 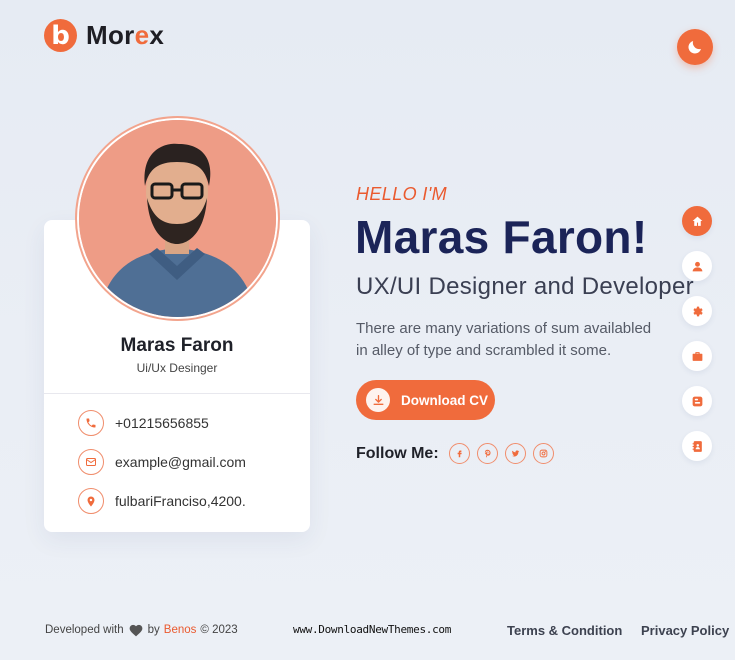 I want to click on hero-greeting: HELLO I'M, so click(x=402, y=194).